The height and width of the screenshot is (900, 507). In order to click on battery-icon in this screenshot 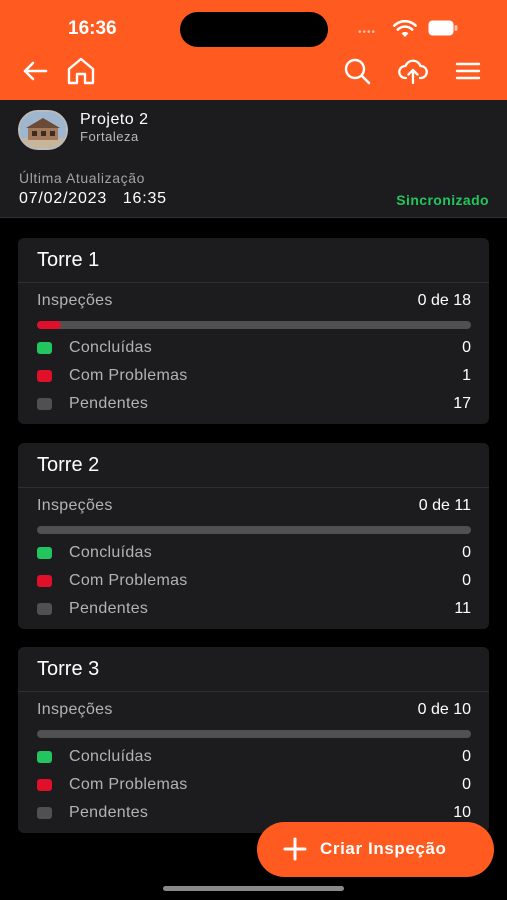, I will do `click(443, 28)`.